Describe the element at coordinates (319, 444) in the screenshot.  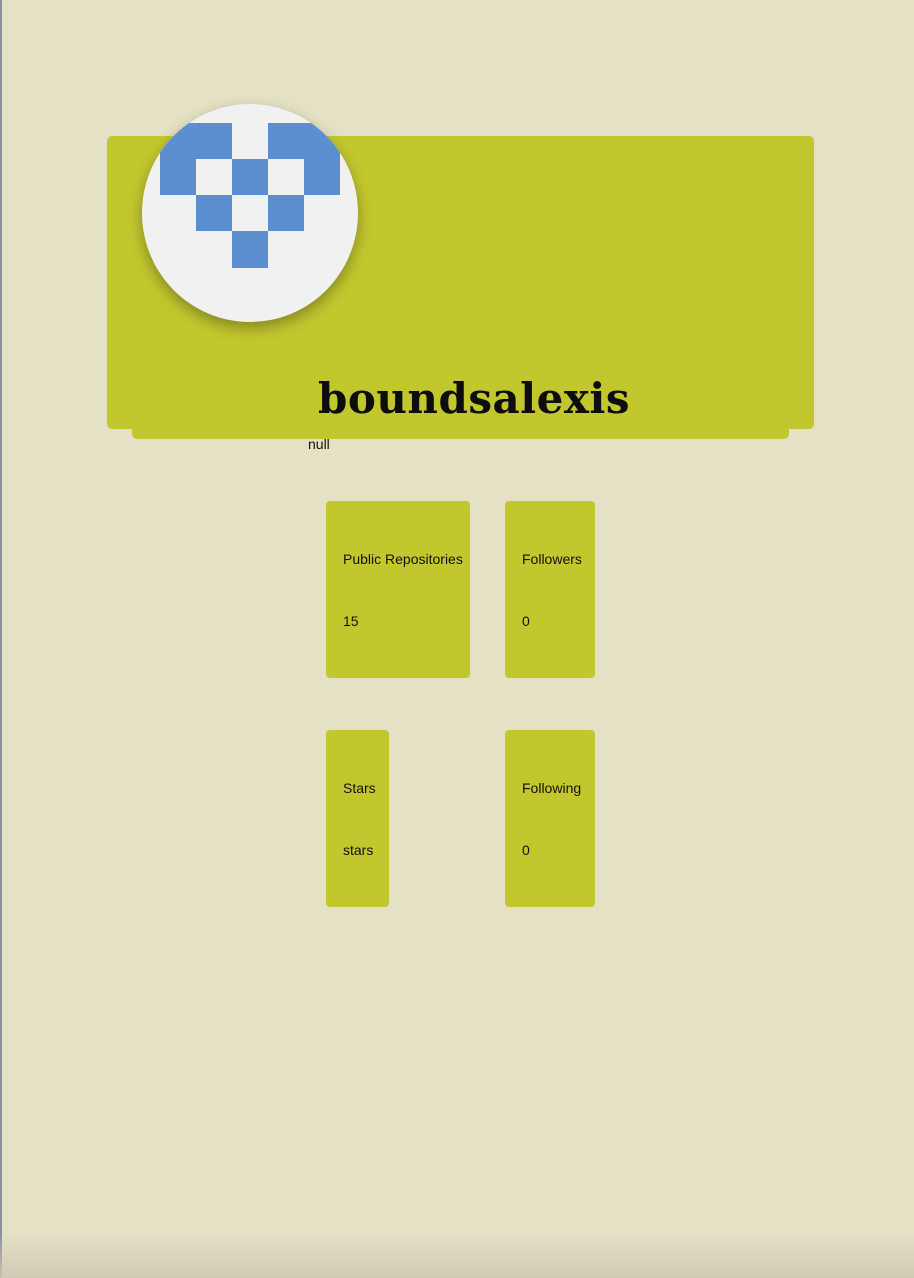
I see `bio-text: null` at that location.